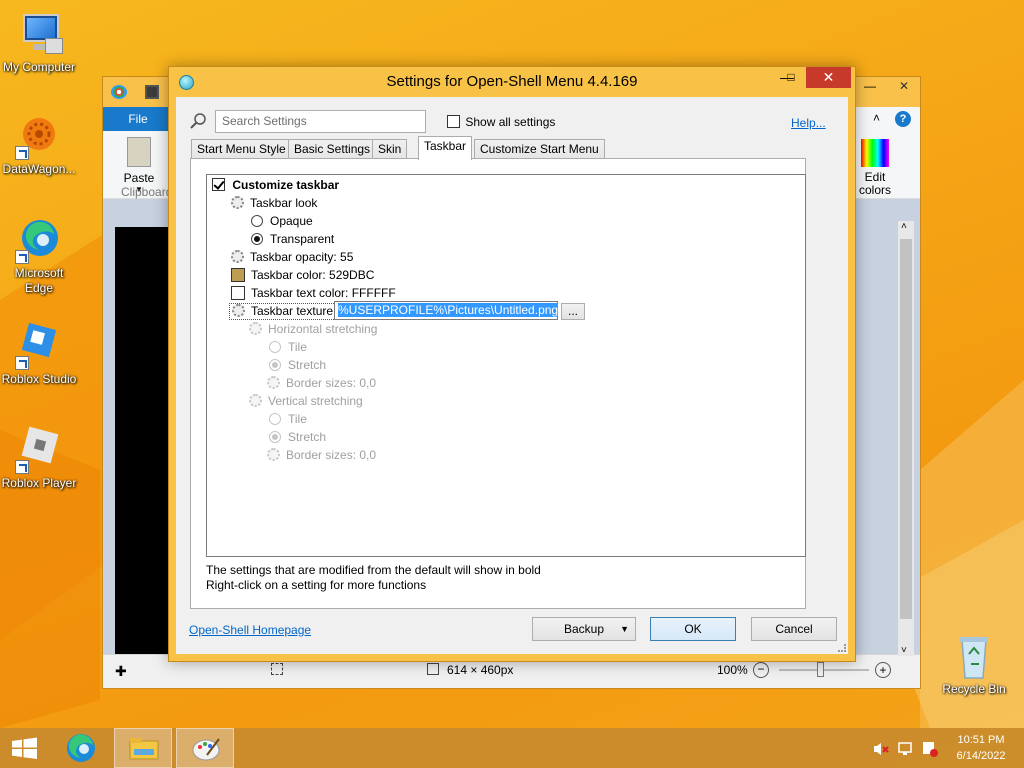 The width and height of the screenshot is (1024, 768). Describe the element at coordinates (875, 168) in the screenshot. I see `edit-colors-button: Edit colors` at that location.